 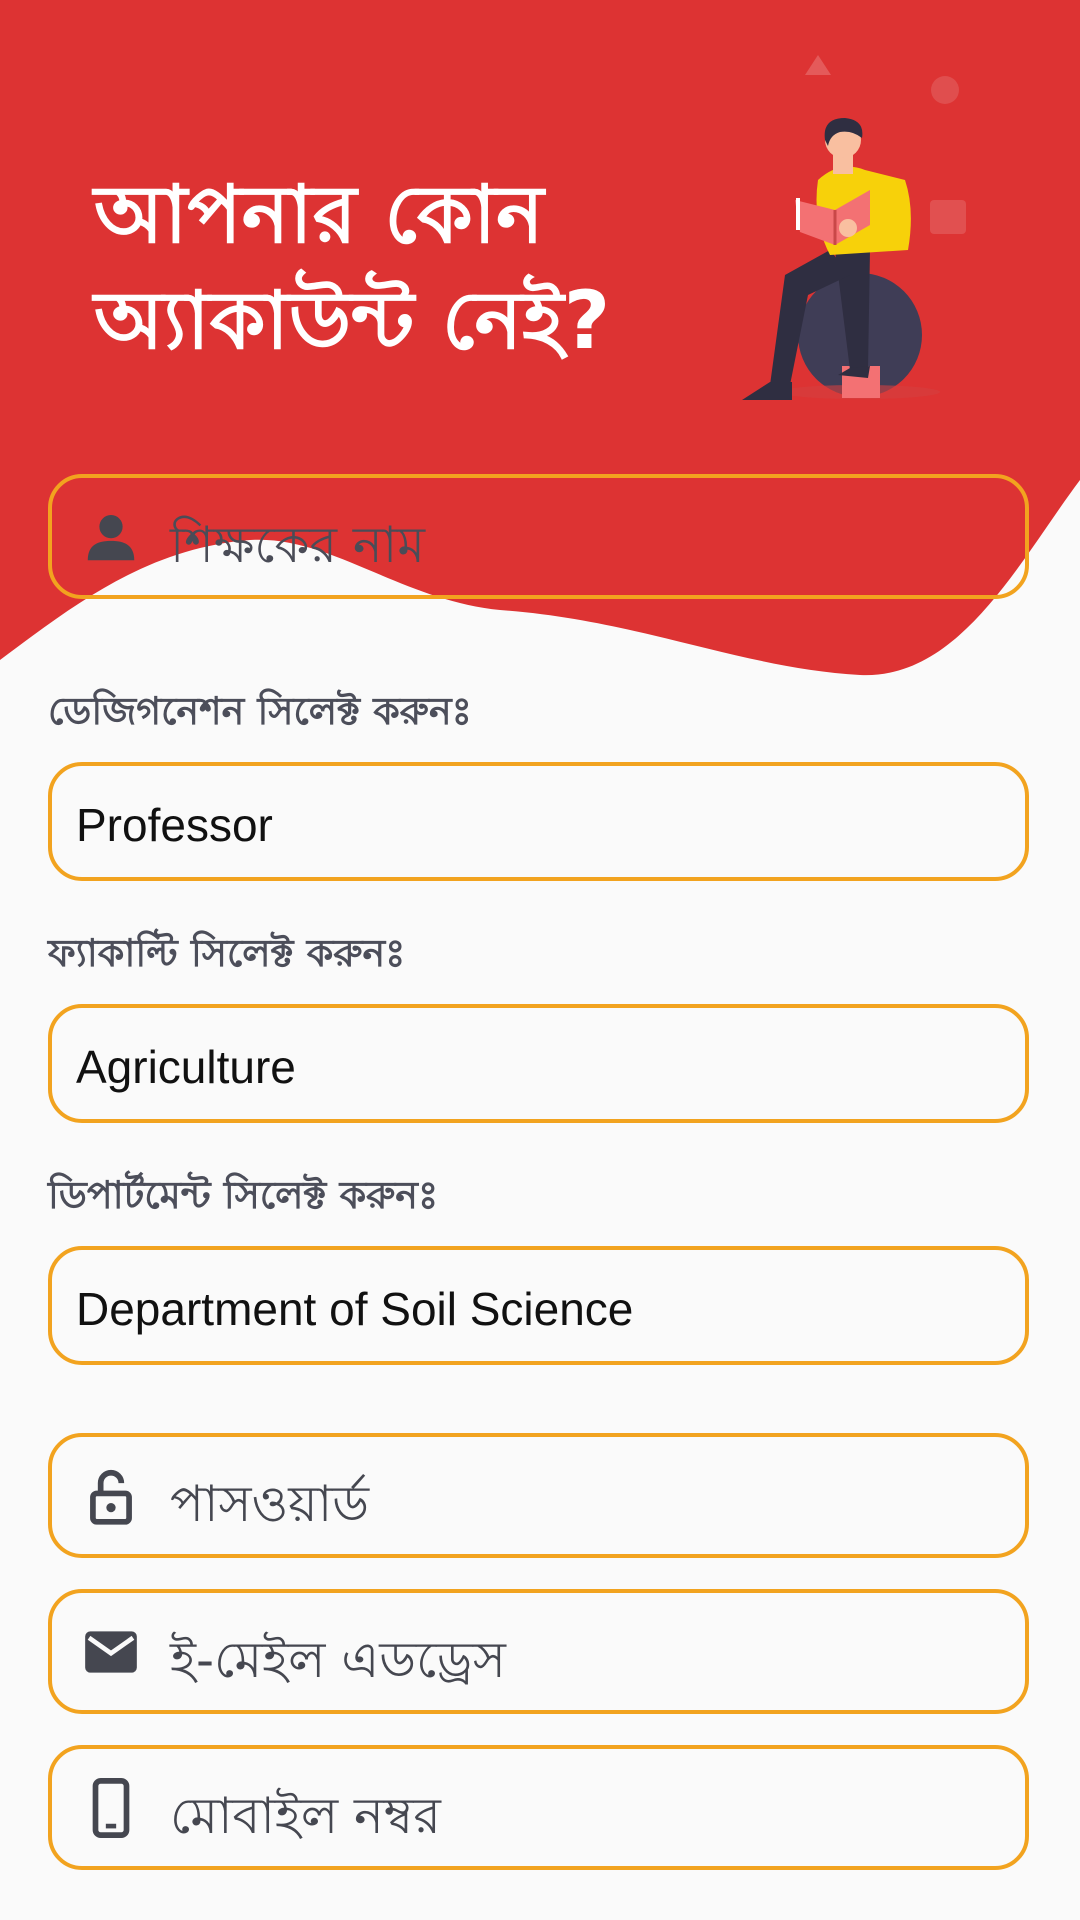 What do you see at coordinates (111, 1808) in the screenshot?
I see `smartphone-icon` at bounding box center [111, 1808].